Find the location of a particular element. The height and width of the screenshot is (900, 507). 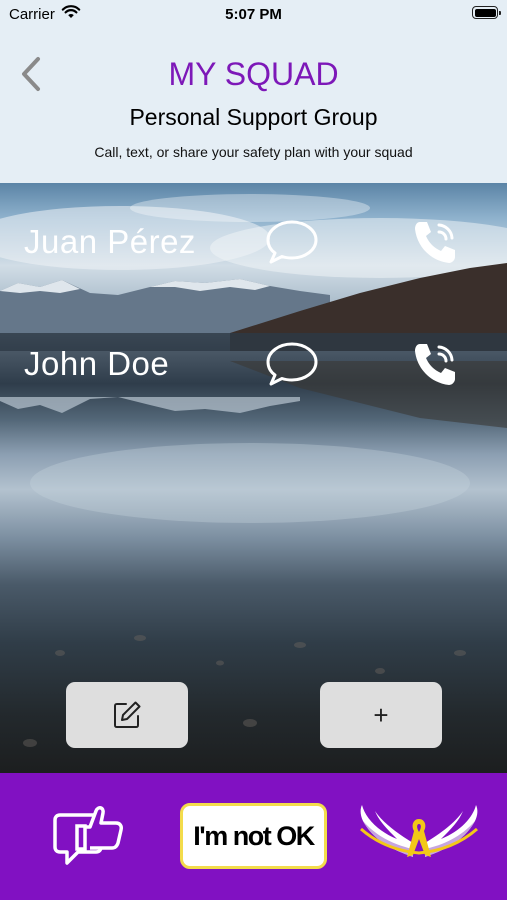

wings-logo is located at coordinates (419, 836).